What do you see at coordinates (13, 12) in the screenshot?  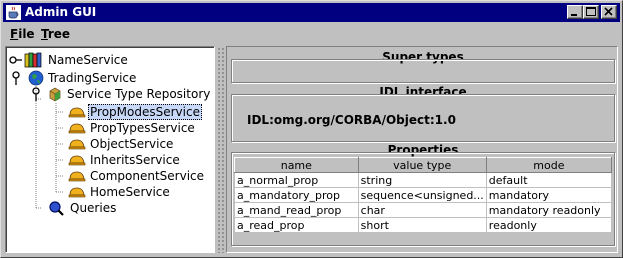 I see `java-cup-icon` at bounding box center [13, 12].